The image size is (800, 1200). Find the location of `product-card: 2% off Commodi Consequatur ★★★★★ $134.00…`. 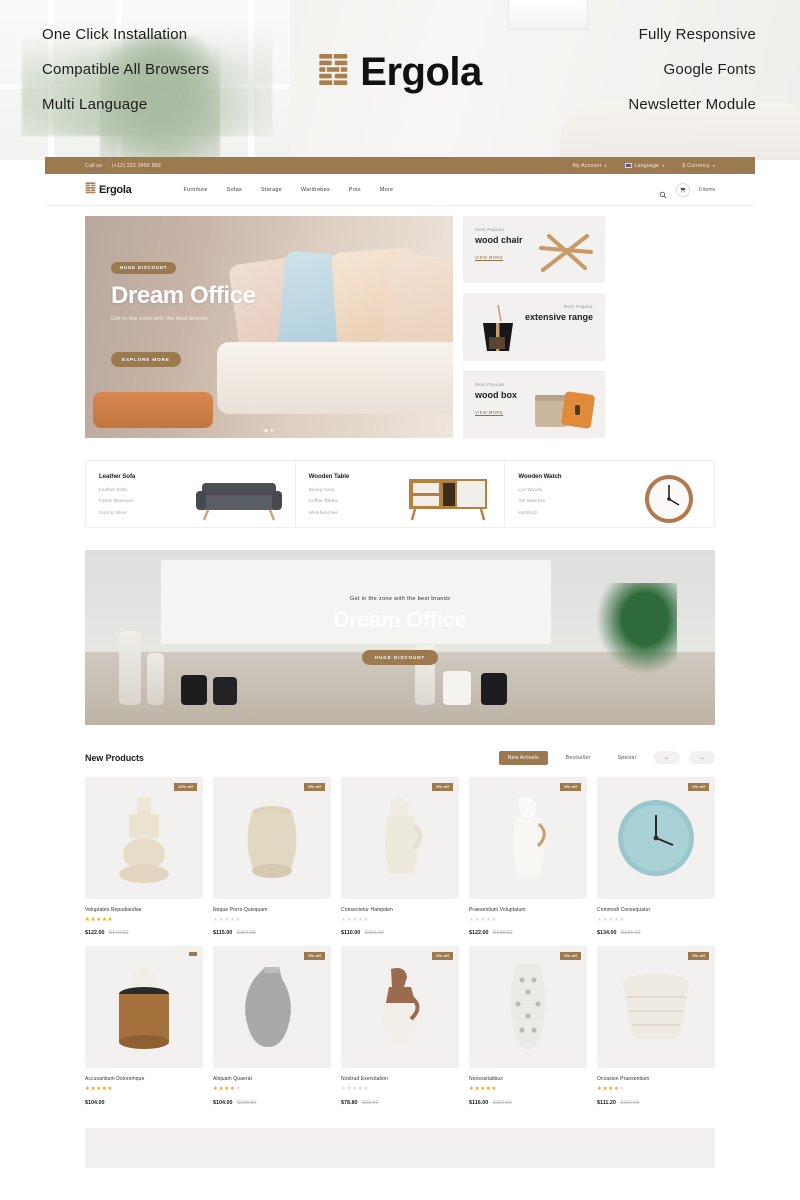

product-card: 2% off Commodi Consequatur ★★★★★ $134.00… is located at coordinates (656, 856).